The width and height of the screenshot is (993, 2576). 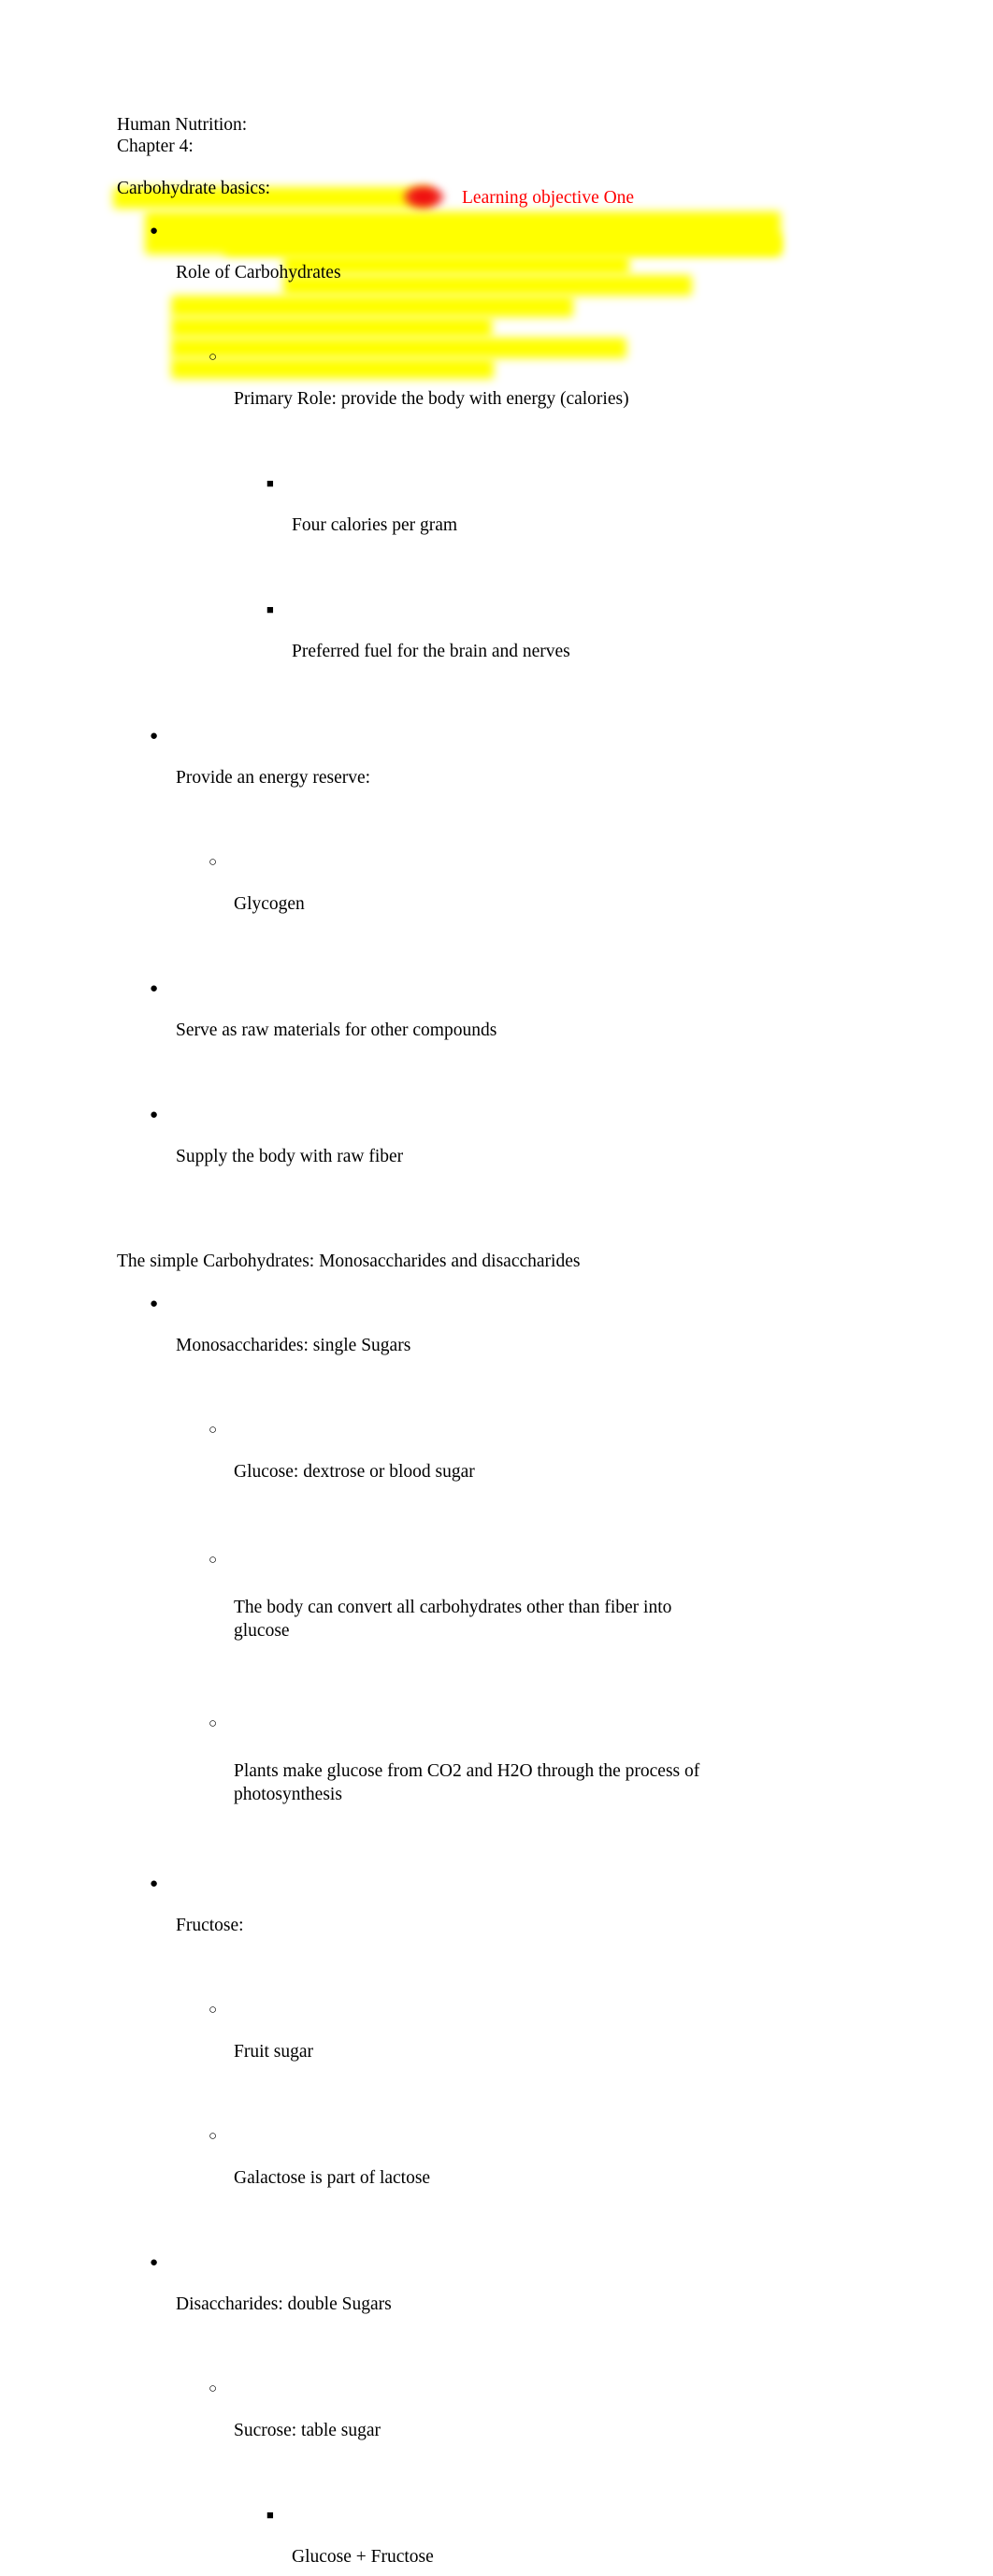 I want to click on list-item: ○ Fruit sugar, so click(x=545, y=2043).